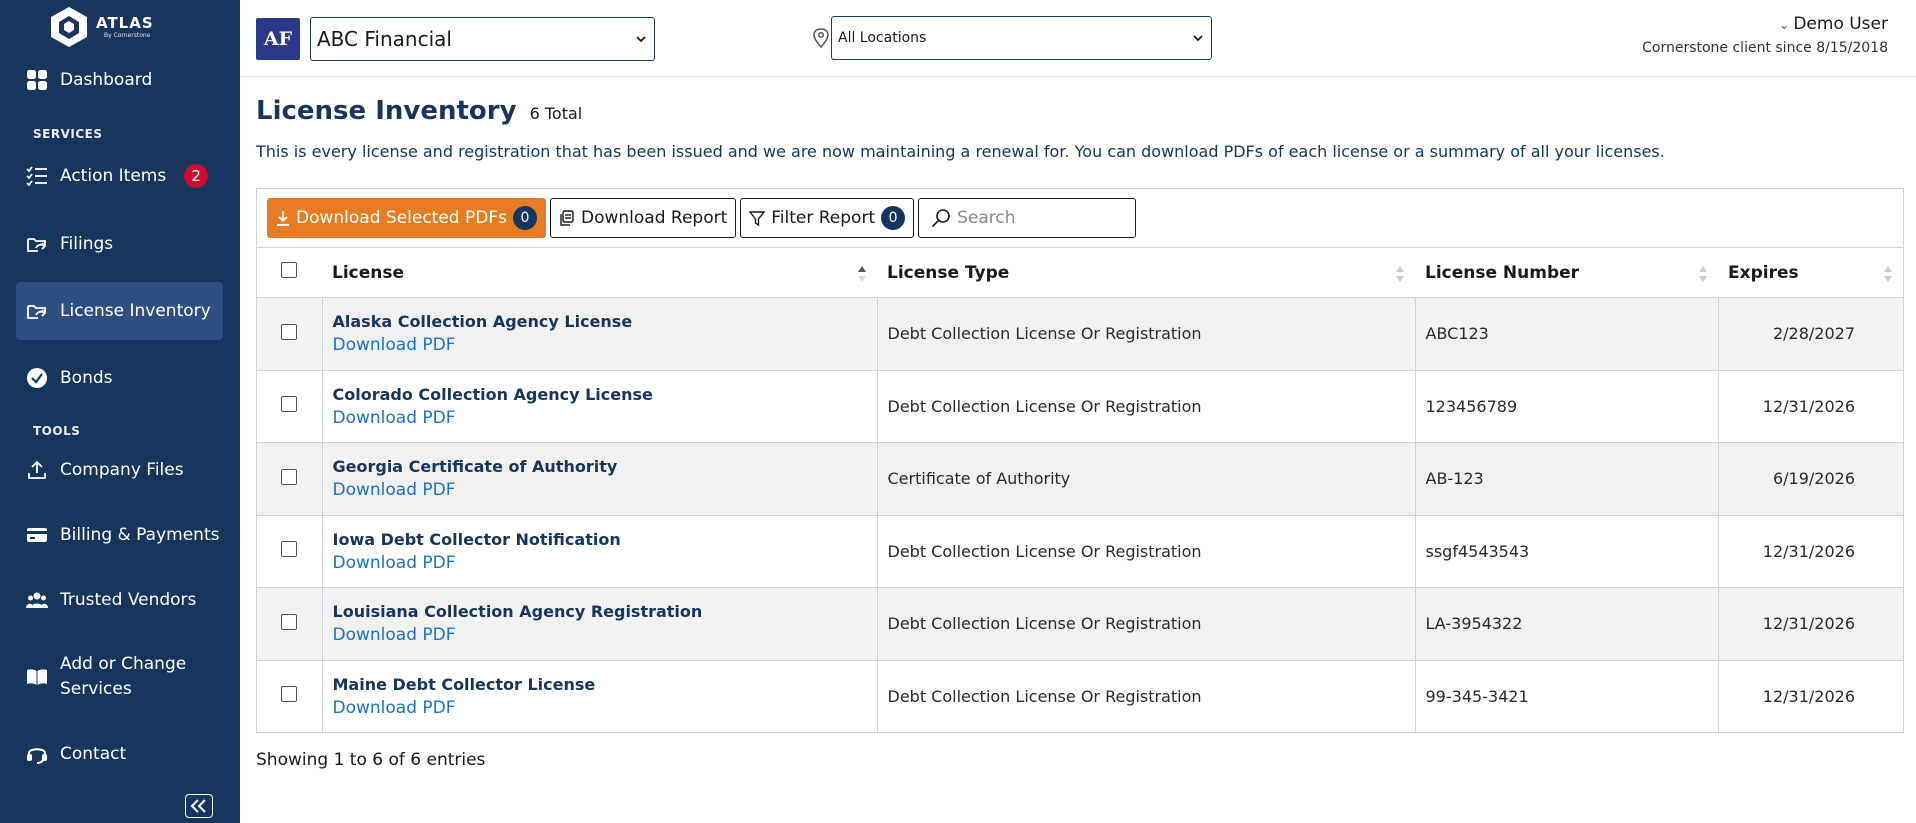 The height and width of the screenshot is (823, 1916). Describe the element at coordinates (882, 38) in the screenshot. I see `location-select-value: All Locations` at that location.